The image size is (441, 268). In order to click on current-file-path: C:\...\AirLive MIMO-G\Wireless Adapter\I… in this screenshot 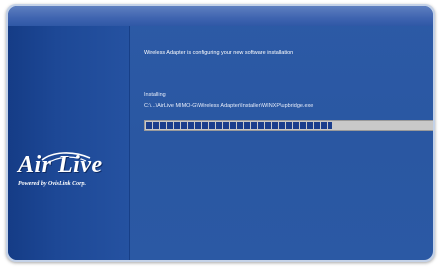, I will do `click(229, 106)`.